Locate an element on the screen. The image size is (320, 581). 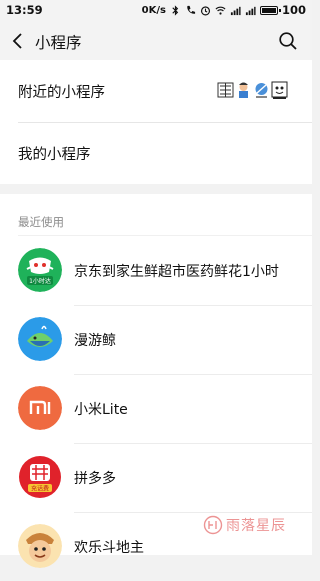
battery-fill is located at coordinates (268, 10).